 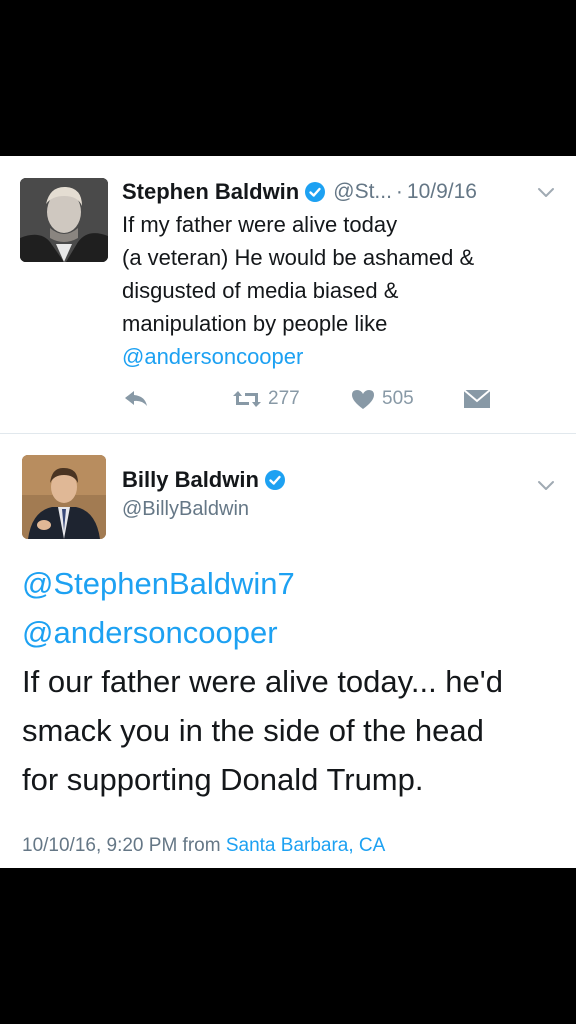 I want to click on display-name-row: Billy Baldwin, so click(x=203, y=480).